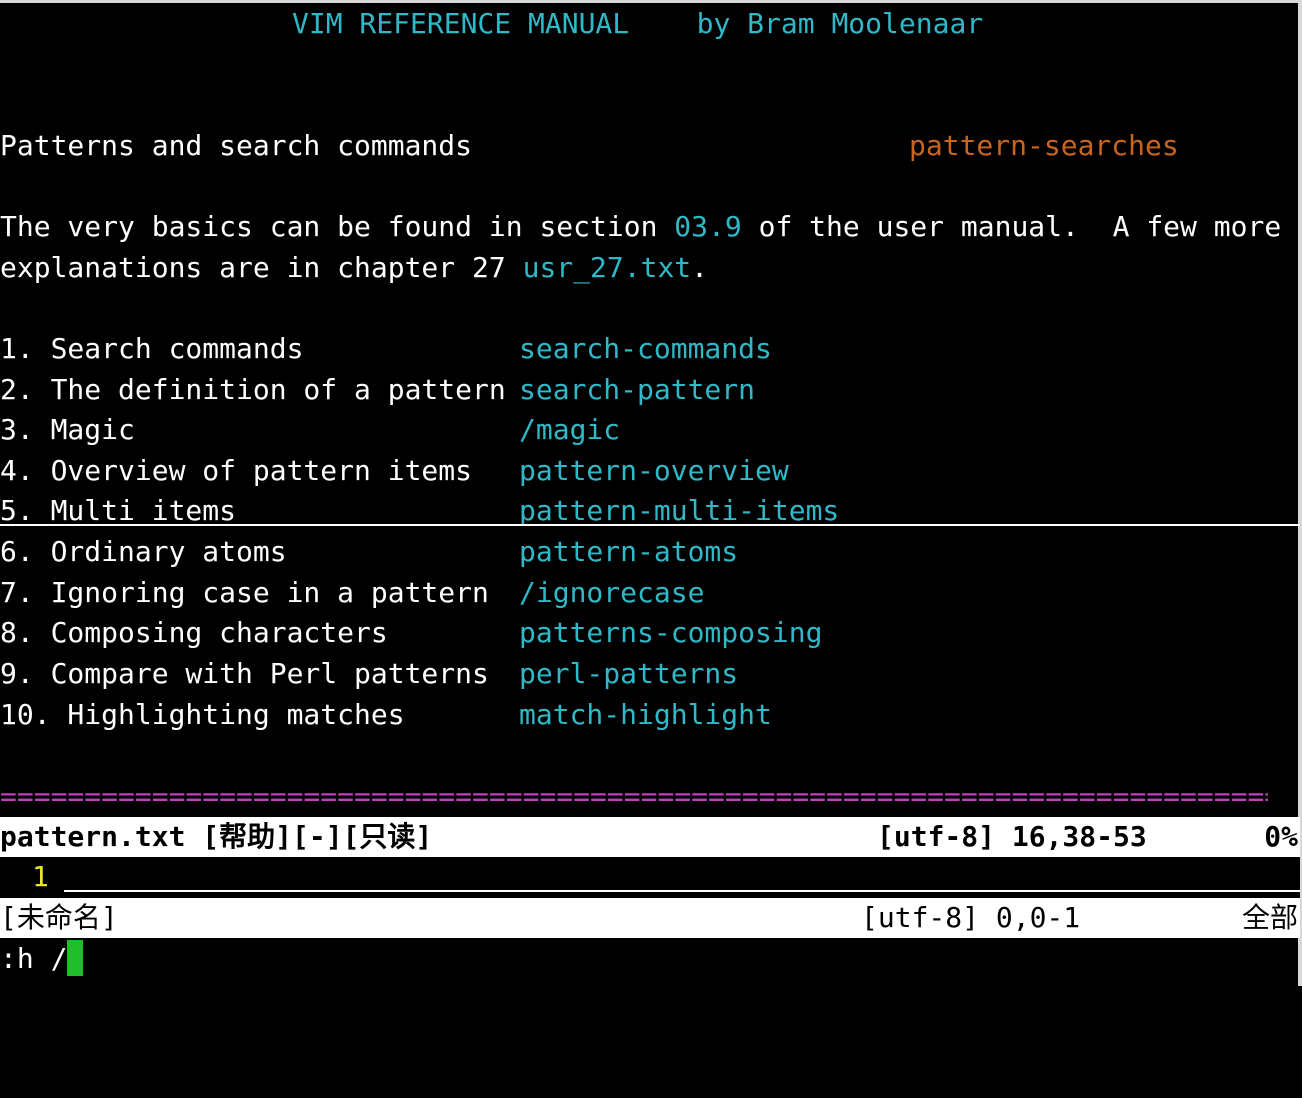  I want to click on toc-item-link: search-commands, so click(645, 349).